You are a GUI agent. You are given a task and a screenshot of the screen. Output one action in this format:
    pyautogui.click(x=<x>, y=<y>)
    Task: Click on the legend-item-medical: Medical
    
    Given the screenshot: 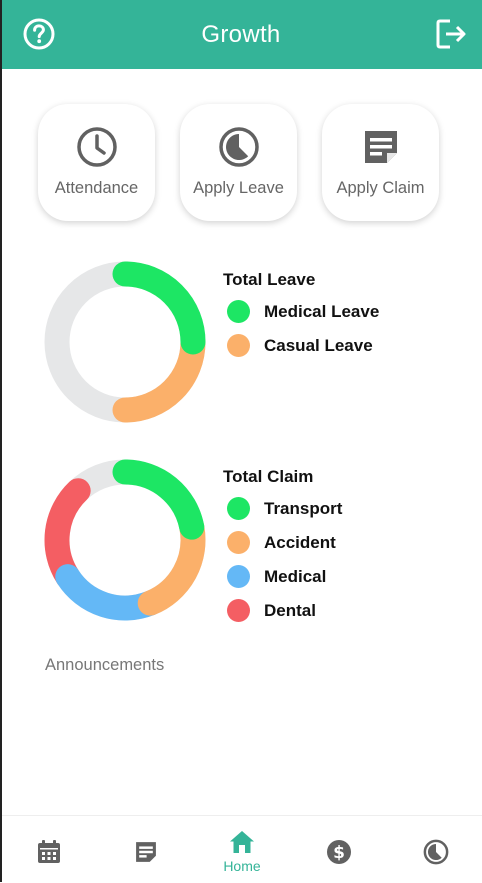 What is the action you would take?
    pyautogui.click(x=276, y=576)
    